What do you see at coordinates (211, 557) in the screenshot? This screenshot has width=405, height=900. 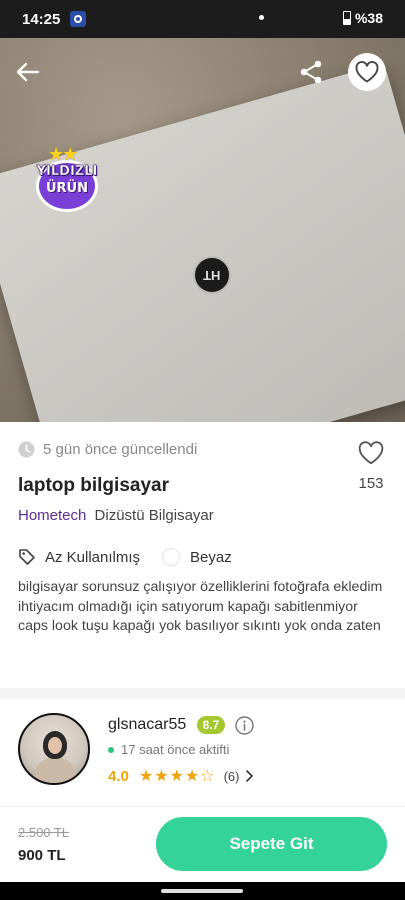 I see `color-label: Beyaz` at bounding box center [211, 557].